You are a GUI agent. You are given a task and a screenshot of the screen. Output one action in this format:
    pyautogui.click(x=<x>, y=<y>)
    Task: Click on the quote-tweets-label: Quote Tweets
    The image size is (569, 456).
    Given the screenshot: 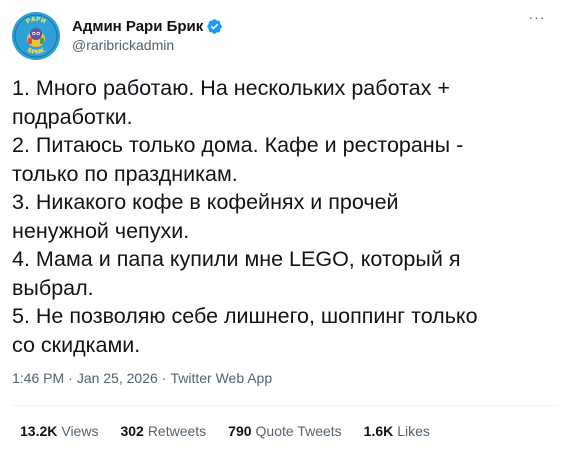 What is the action you would take?
    pyautogui.click(x=298, y=431)
    